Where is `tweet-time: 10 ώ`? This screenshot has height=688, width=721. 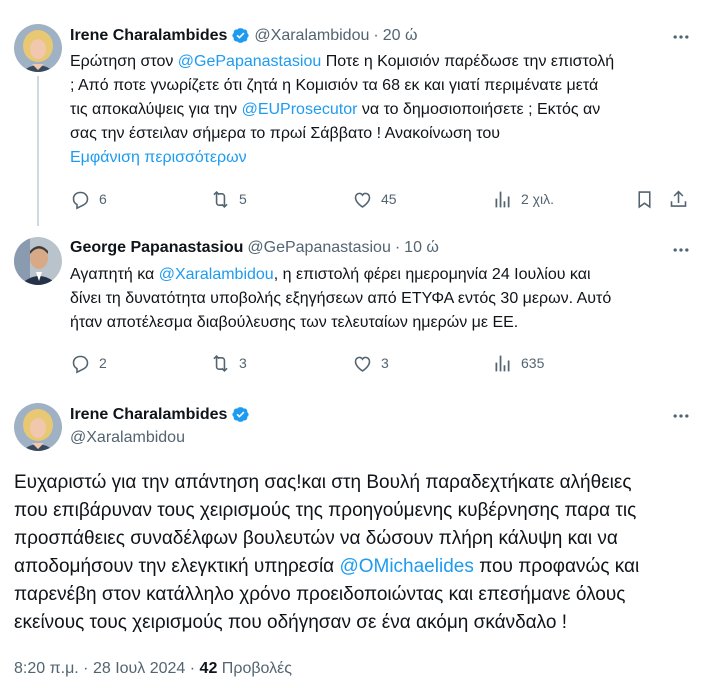 tweet-time: 10 ώ is located at coordinates (421, 248).